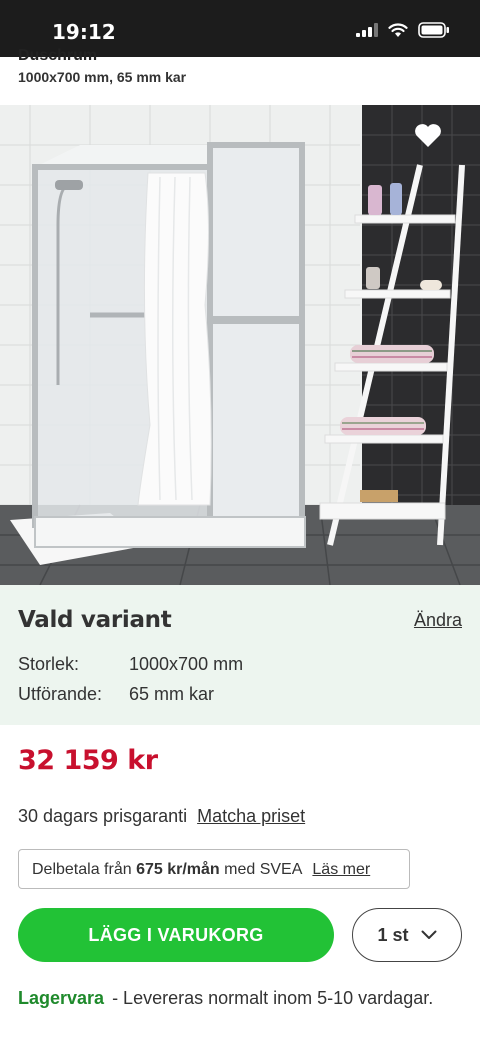  I want to click on wifi-icon, so click(398, 29).